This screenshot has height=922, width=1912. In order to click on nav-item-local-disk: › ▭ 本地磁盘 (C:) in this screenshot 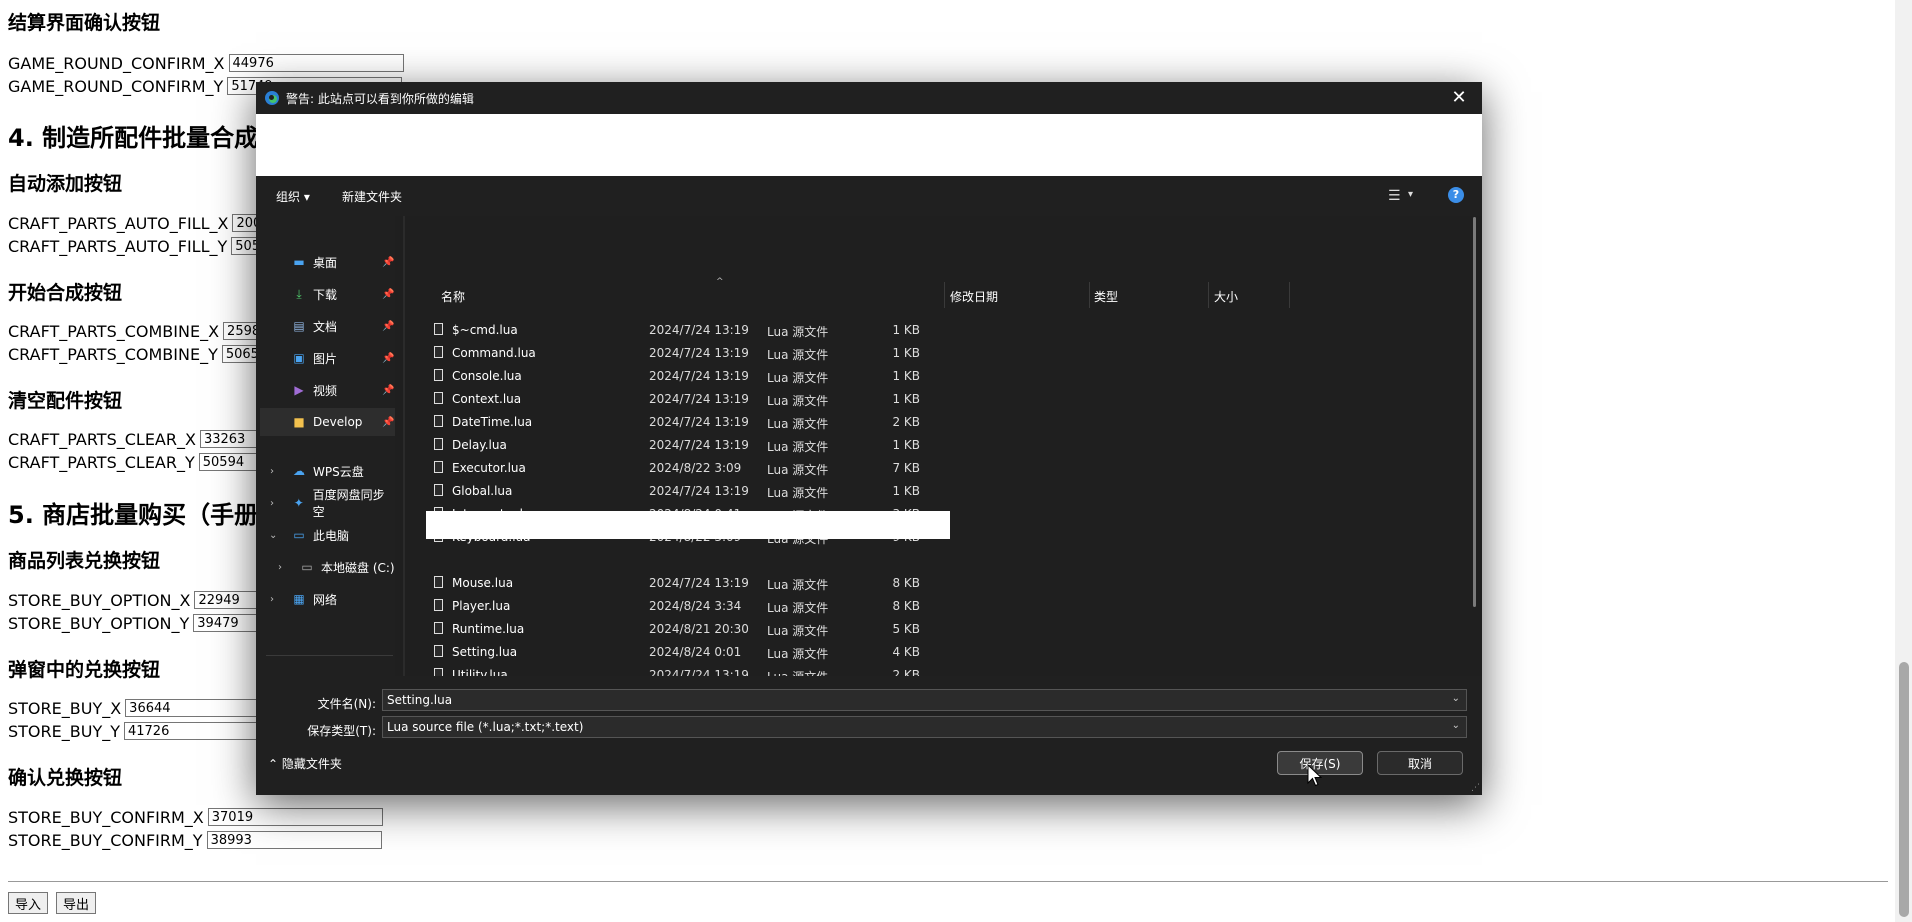, I will do `click(325, 567)`.